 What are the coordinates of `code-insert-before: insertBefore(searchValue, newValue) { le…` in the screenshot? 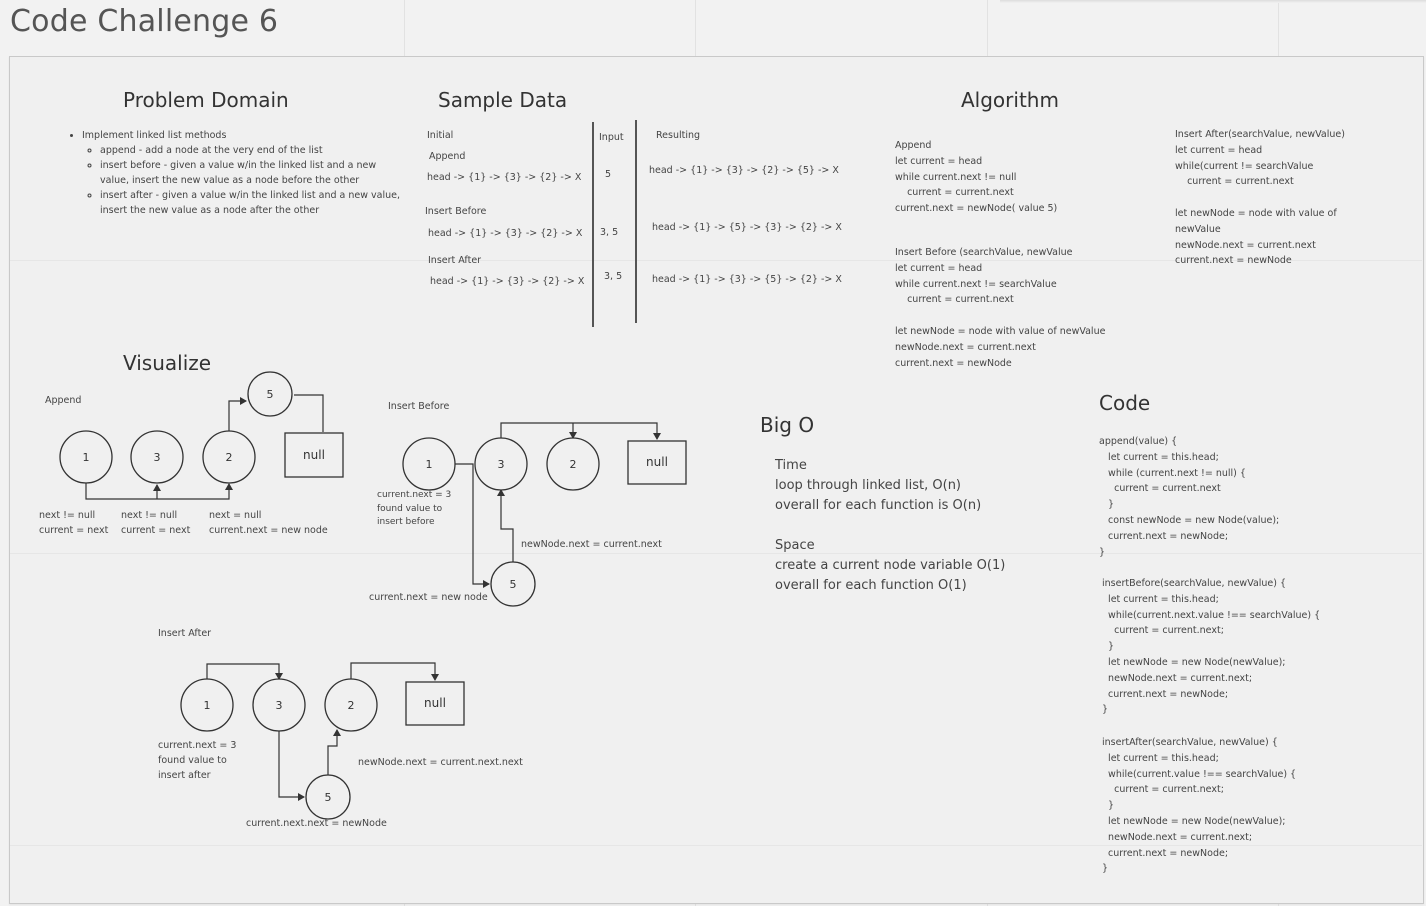 It's located at (1211, 647).